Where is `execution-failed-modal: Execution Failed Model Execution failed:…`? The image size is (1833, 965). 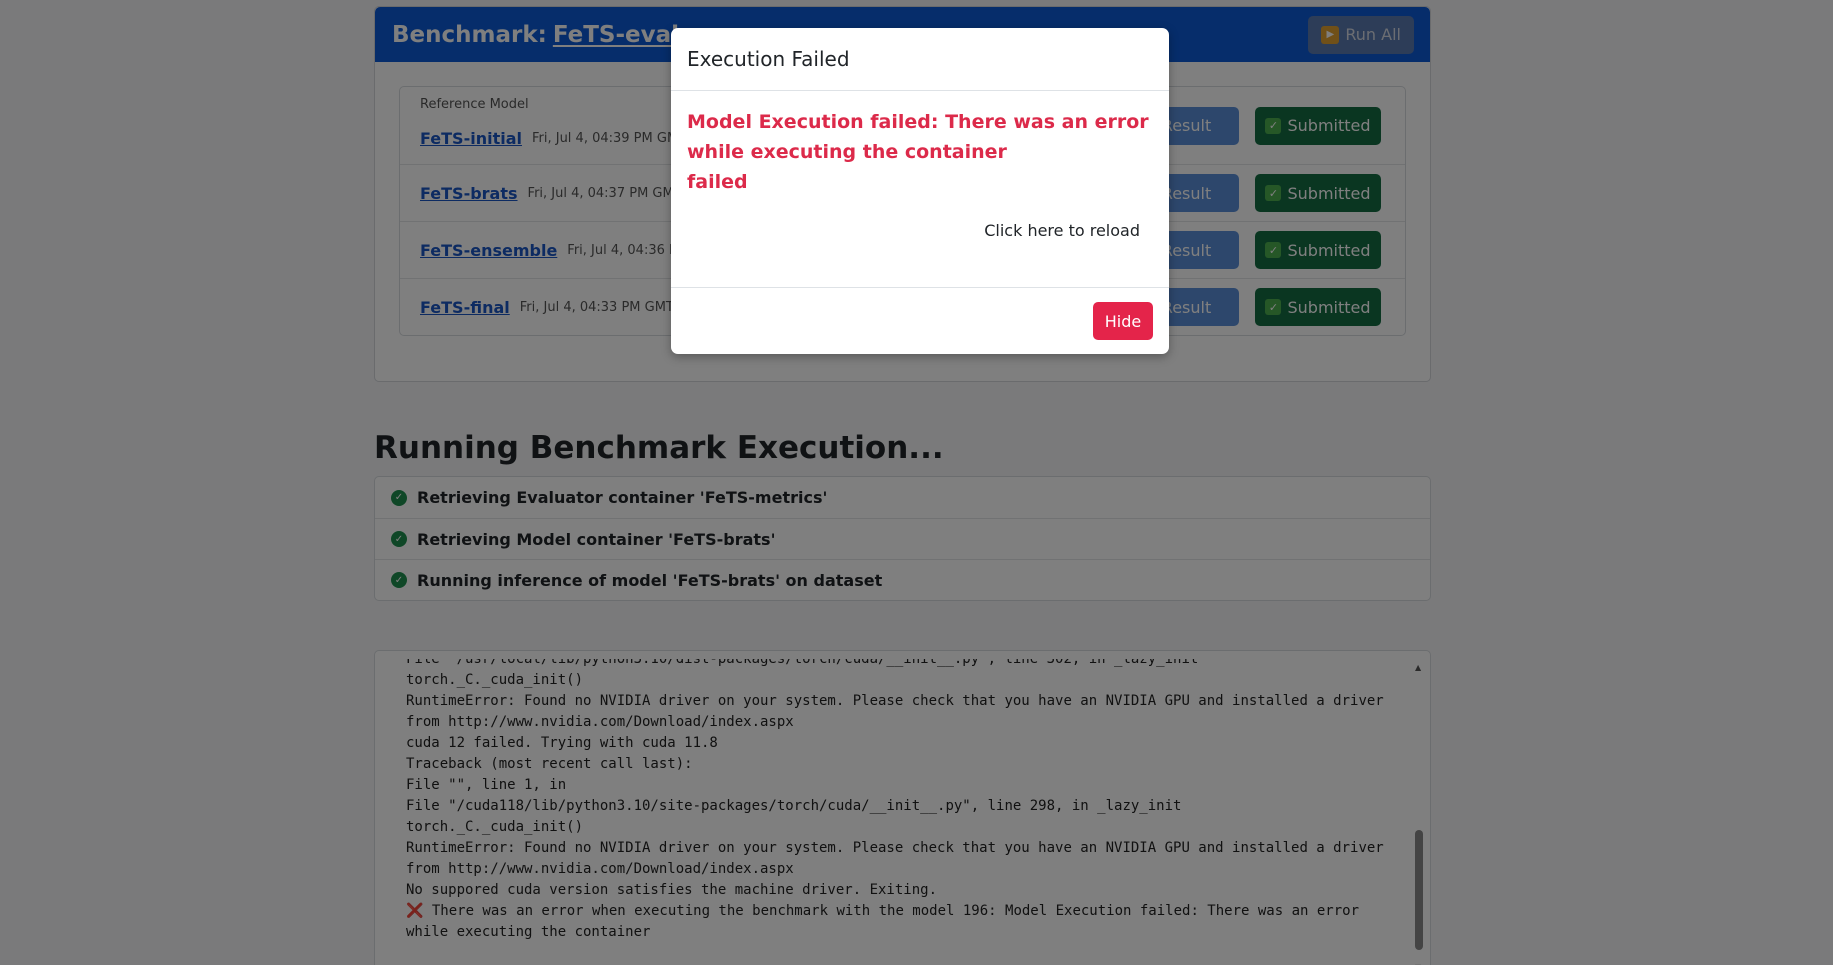
execution-failed-modal: Execution Failed Model Execution failed:… is located at coordinates (920, 191).